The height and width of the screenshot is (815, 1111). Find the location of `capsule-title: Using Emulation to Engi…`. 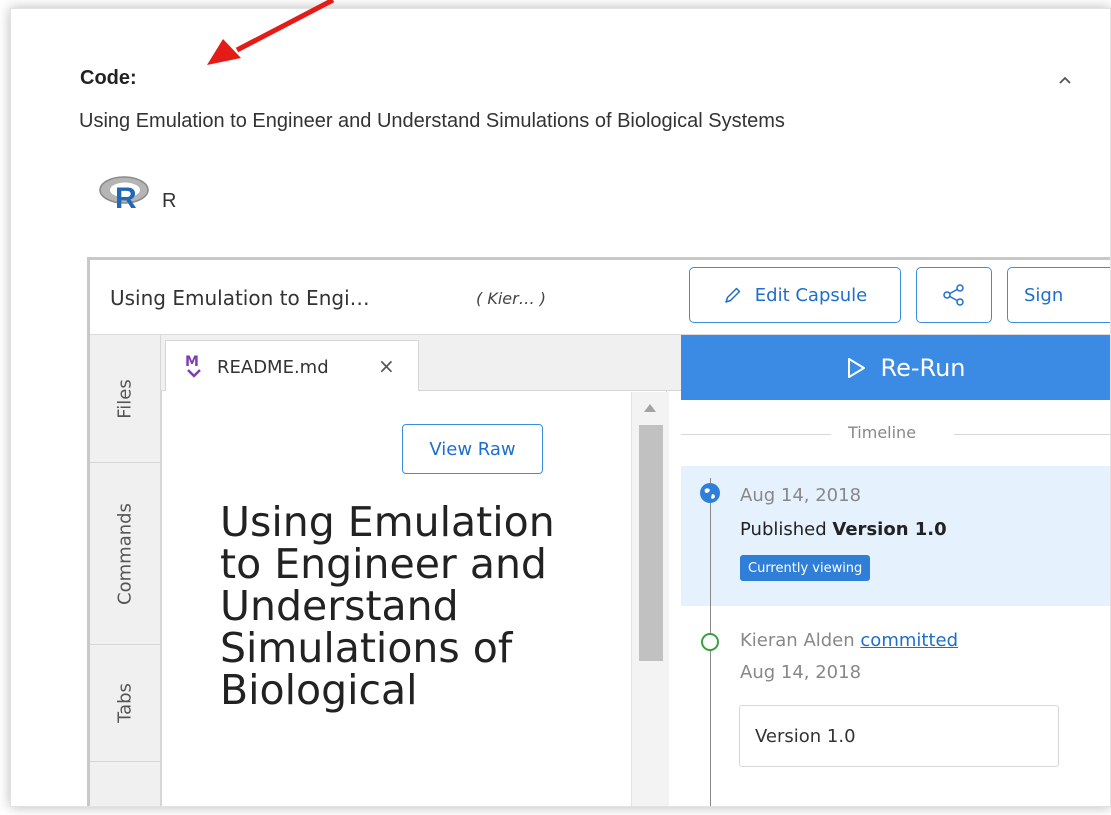

capsule-title: Using Emulation to Engi… is located at coordinates (240, 298).